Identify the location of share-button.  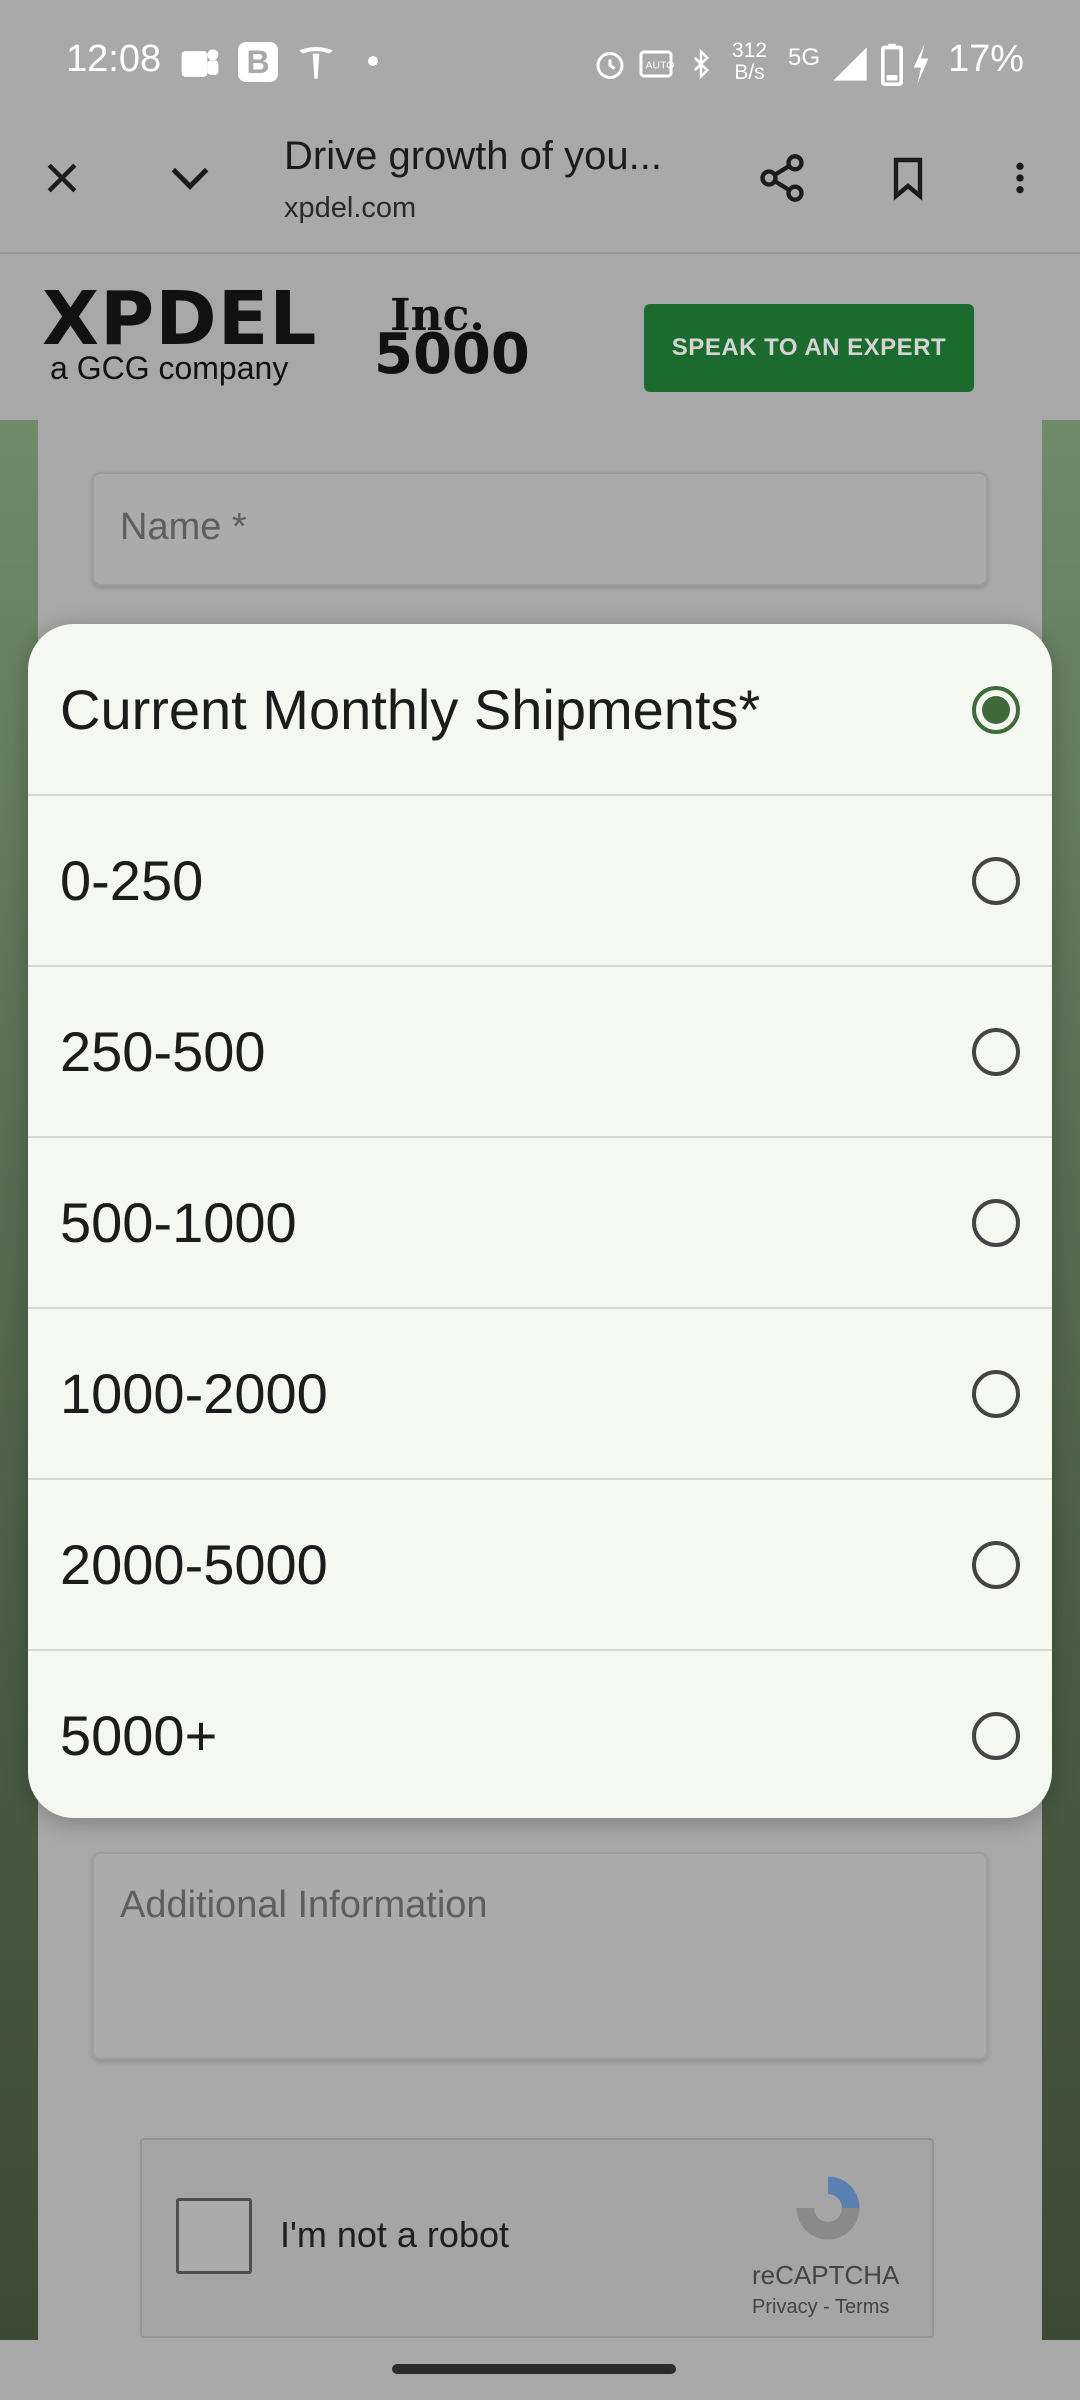
(782, 178).